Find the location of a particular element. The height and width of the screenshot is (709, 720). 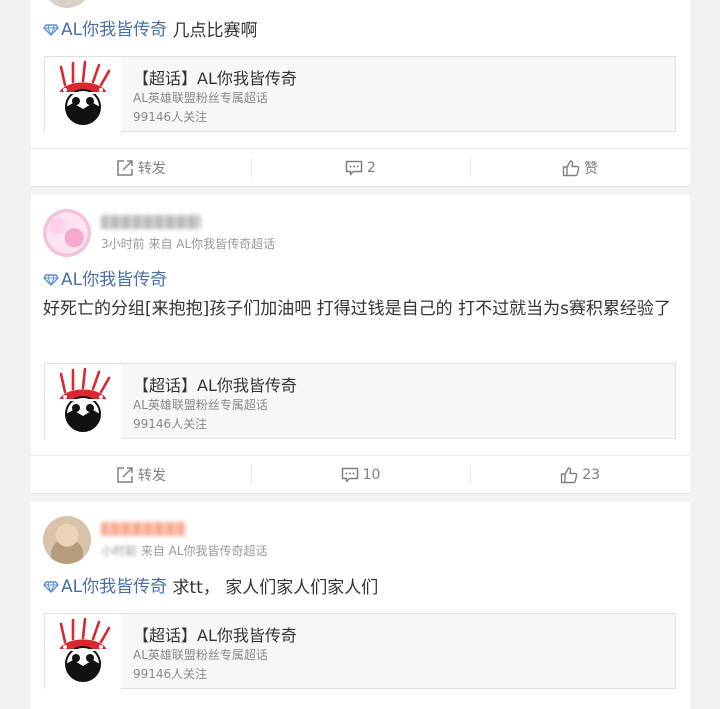

comment-button: 10 is located at coordinates (360, 474).